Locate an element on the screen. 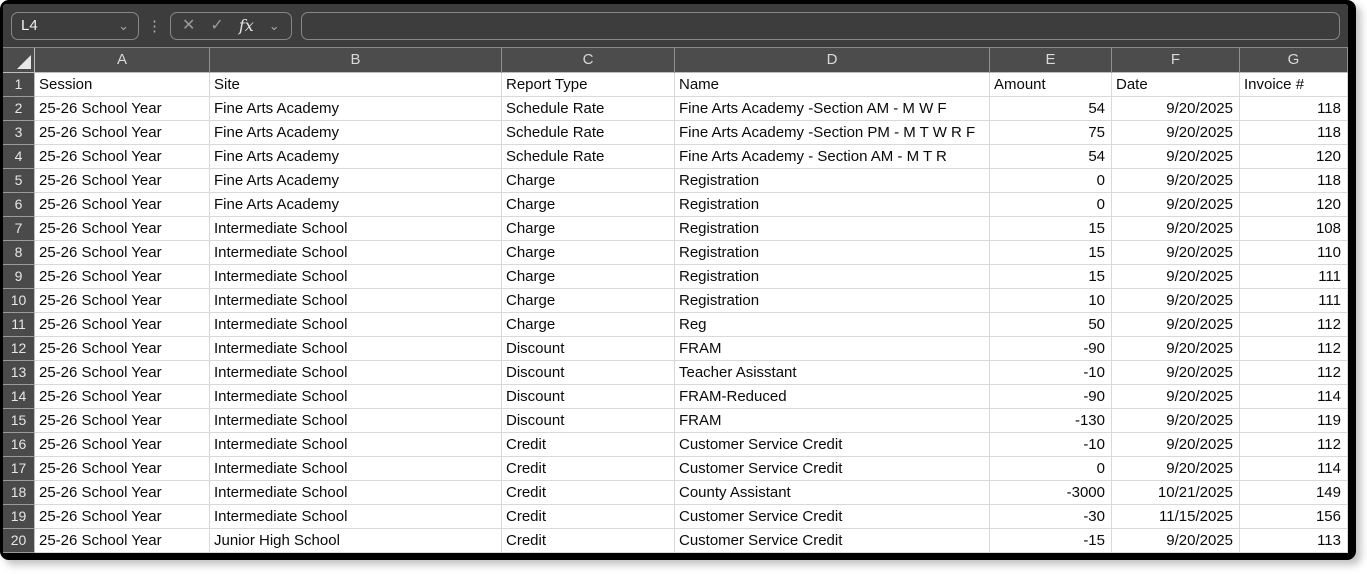  cell-B7: Intermediate School is located at coordinates (356, 229).